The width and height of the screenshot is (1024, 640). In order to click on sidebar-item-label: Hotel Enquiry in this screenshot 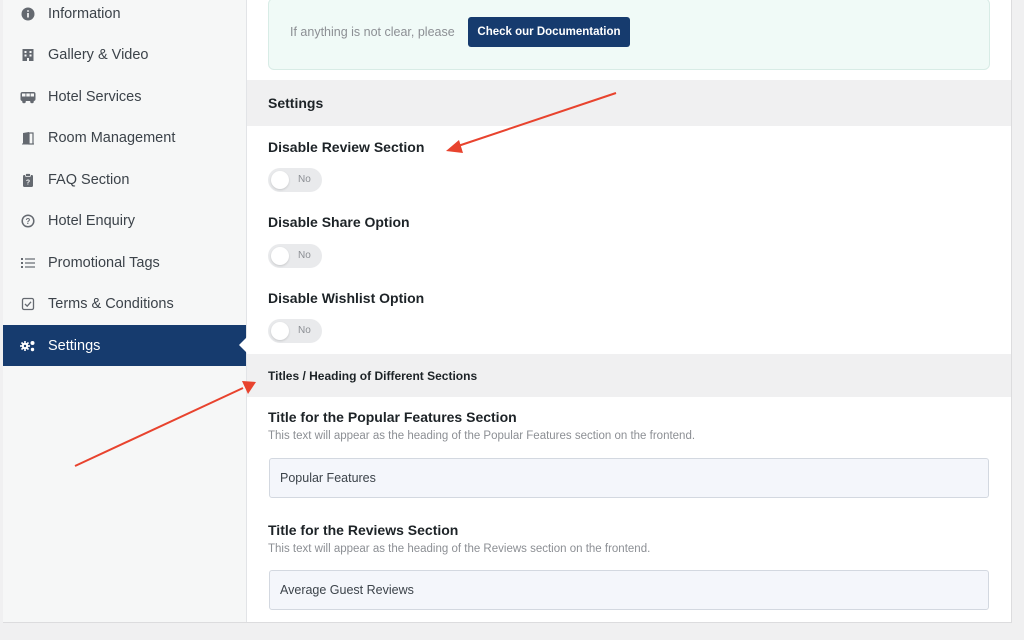, I will do `click(92, 220)`.